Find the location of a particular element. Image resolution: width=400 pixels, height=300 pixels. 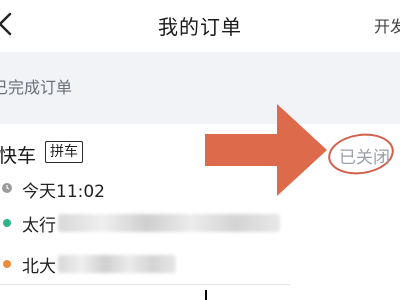

text-cursor is located at coordinates (206, 295).